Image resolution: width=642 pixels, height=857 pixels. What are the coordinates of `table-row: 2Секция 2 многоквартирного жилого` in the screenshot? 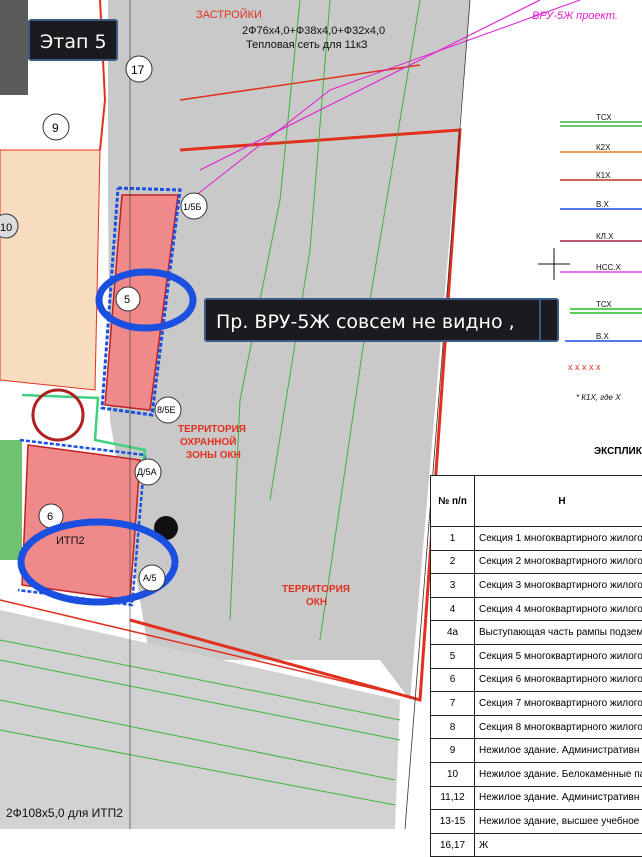 It's located at (536, 562).